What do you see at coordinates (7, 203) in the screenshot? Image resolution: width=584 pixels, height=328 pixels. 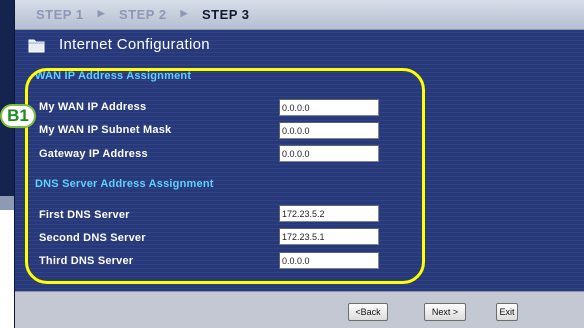 I see `outer-frame-edge-bottom` at bounding box center [7, 203].